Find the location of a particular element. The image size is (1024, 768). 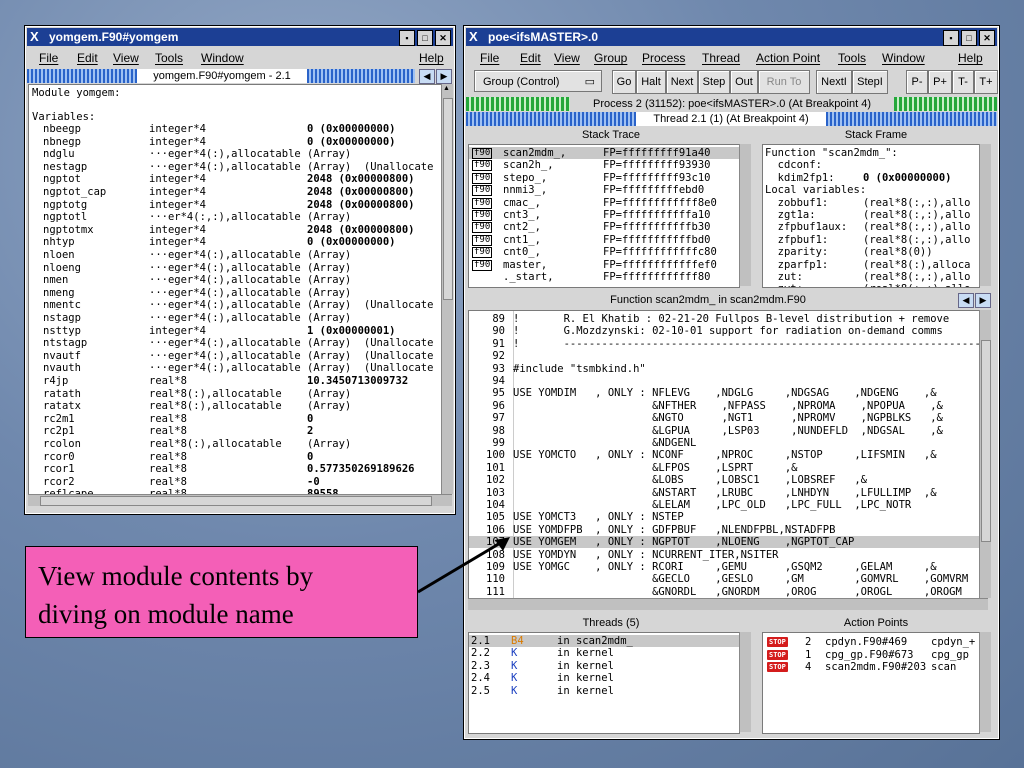

process-prev-button: P- is located at coordinates (917, 82).